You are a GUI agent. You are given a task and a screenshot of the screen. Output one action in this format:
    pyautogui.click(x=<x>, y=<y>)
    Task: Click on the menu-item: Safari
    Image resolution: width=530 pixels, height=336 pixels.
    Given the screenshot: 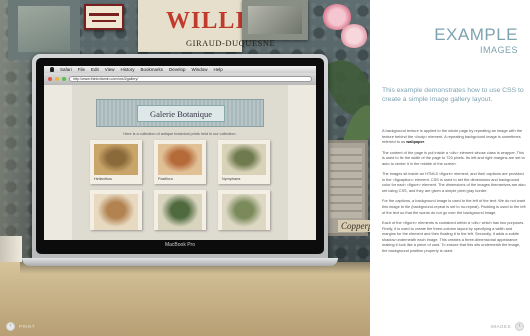 What is the action you would take?
    pyautogui.click(x=66, y=69)
    